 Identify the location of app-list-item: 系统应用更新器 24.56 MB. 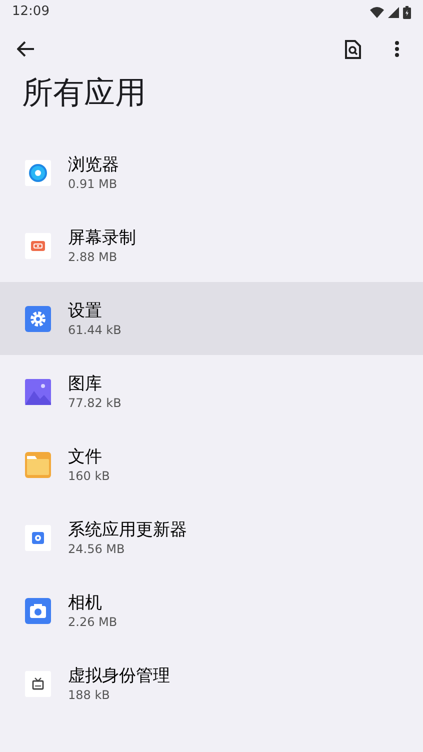
(211, 537).